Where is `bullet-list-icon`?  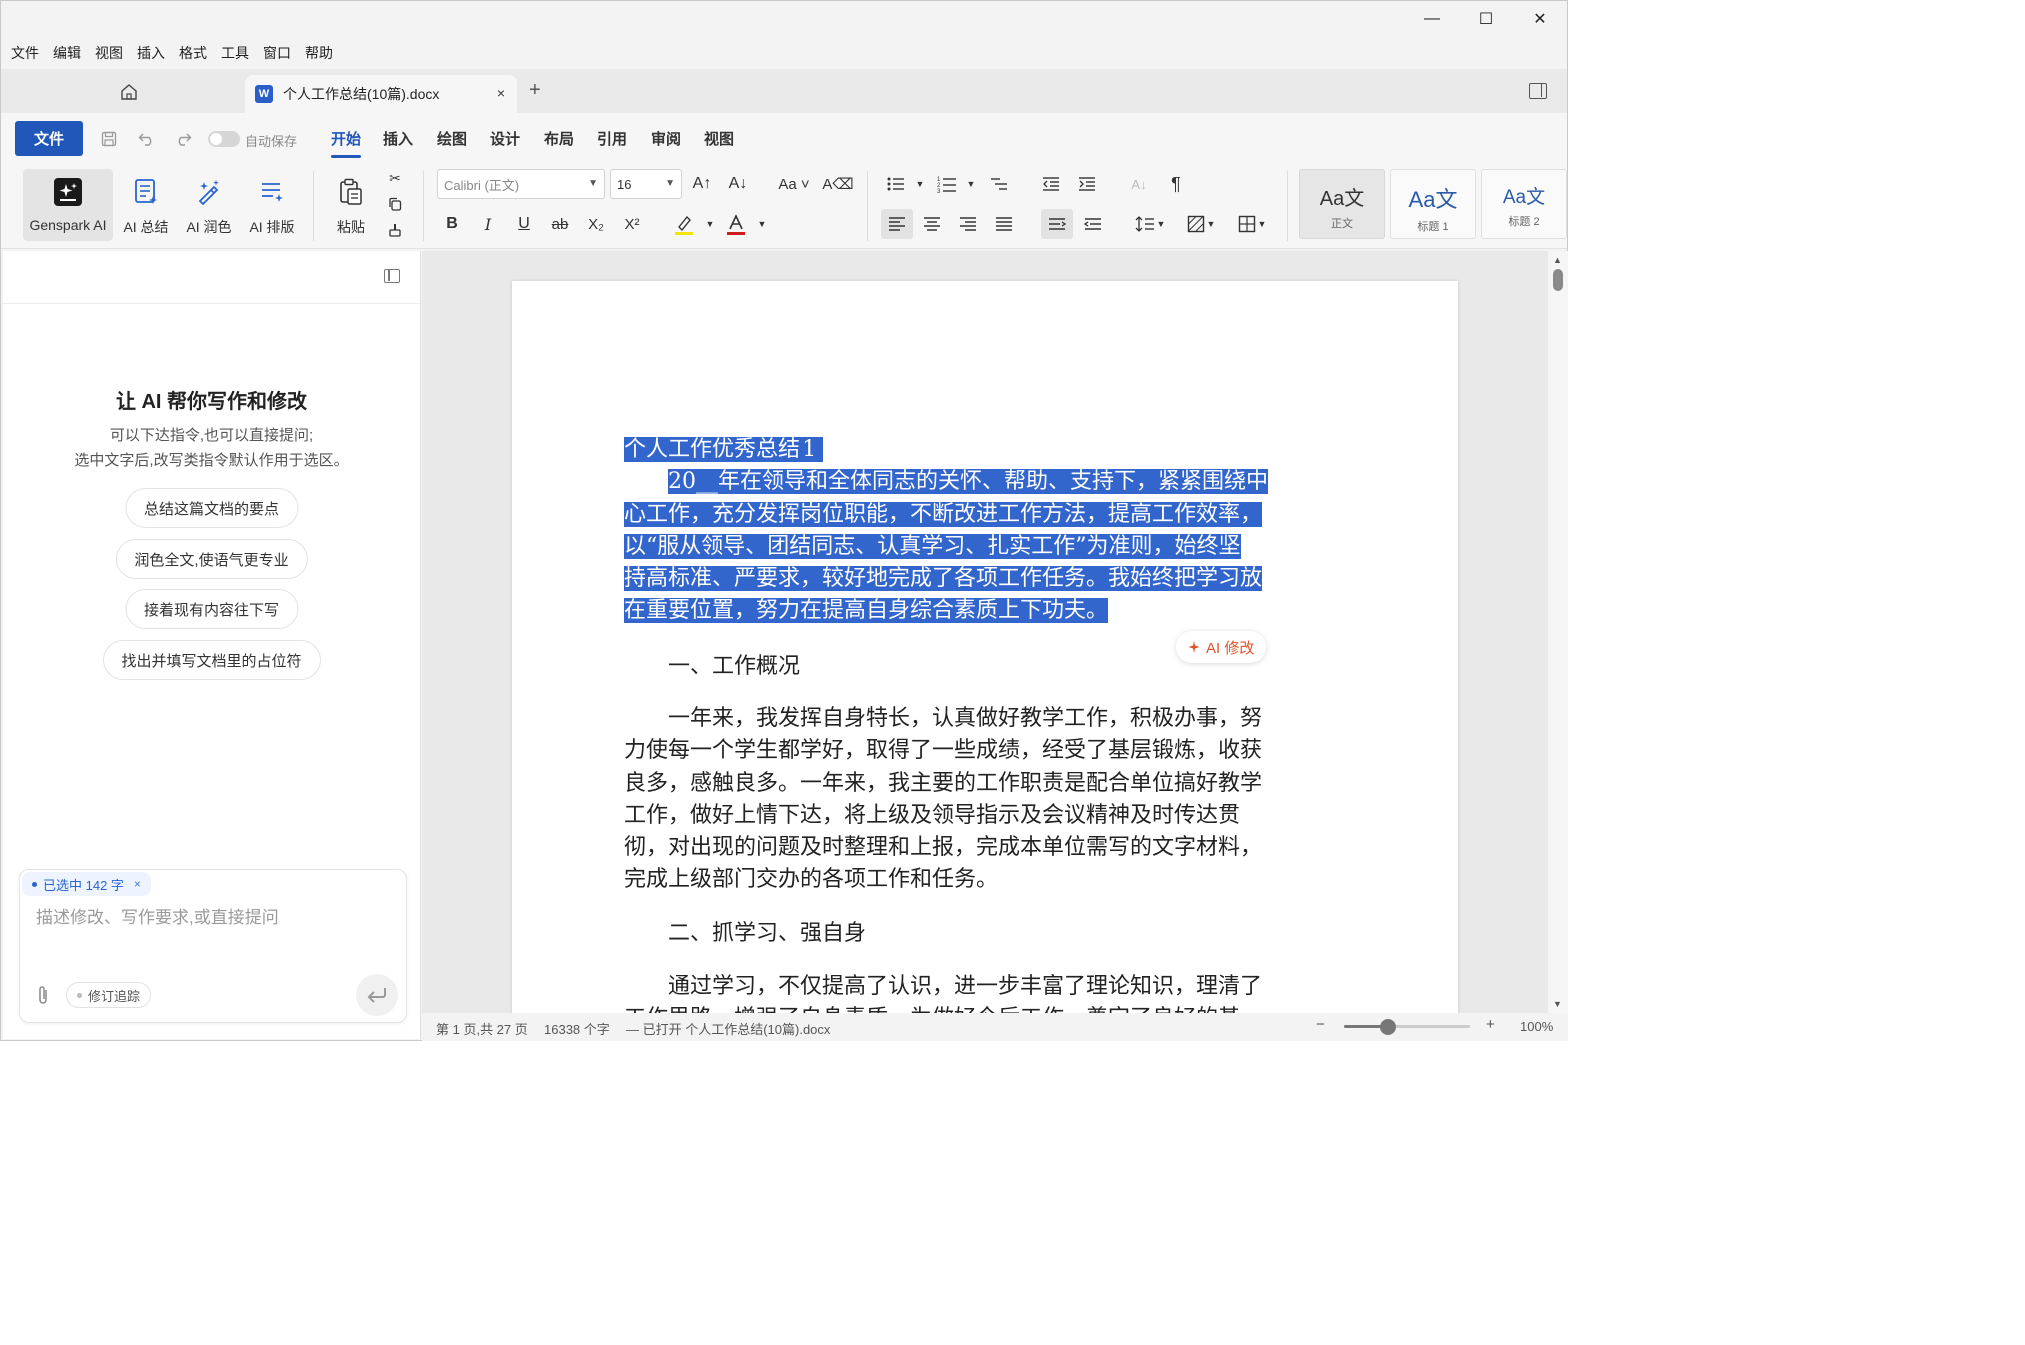 bullet-list-icon is located at coordinates (896, 184).